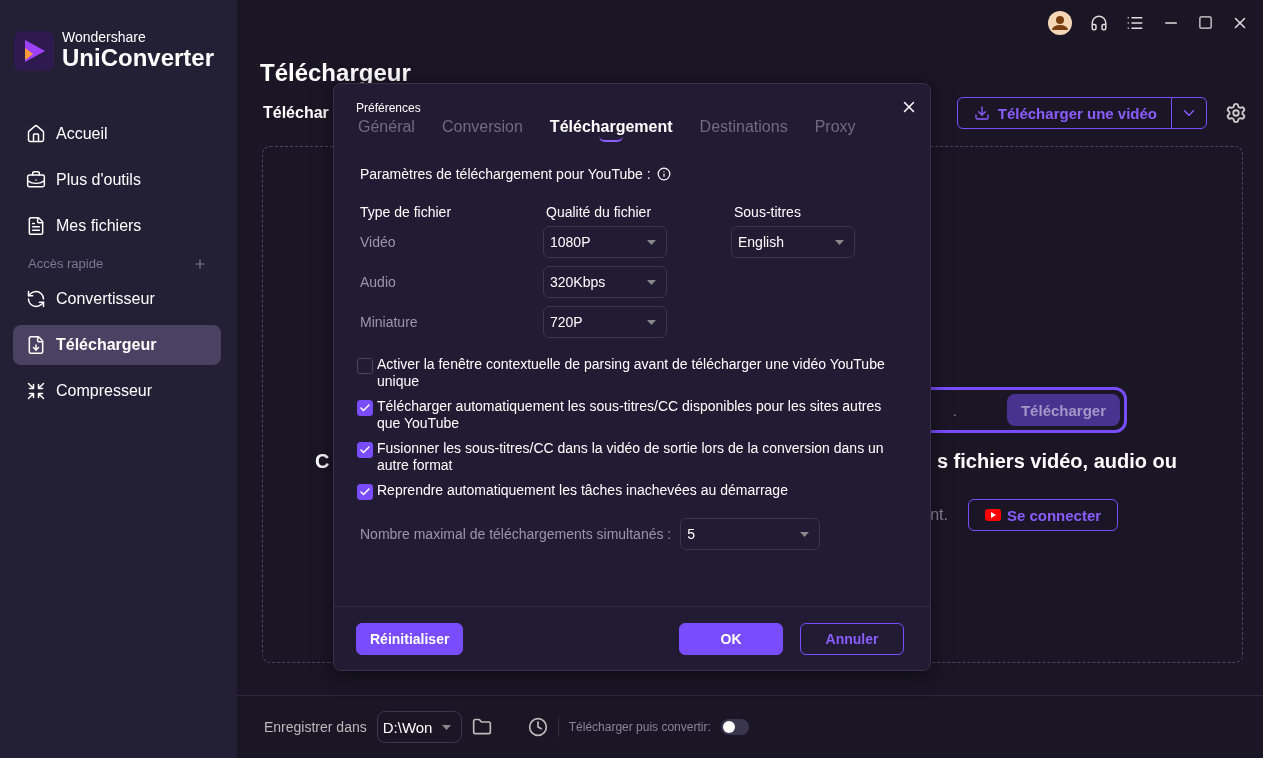 This screenshot has width=1263, height=758. What do you see at coordinates (505, 174) in the screenshot?
I see `section-label: Paramètres de téléchargement pour YouTube :` at bounding box center [505, 174].